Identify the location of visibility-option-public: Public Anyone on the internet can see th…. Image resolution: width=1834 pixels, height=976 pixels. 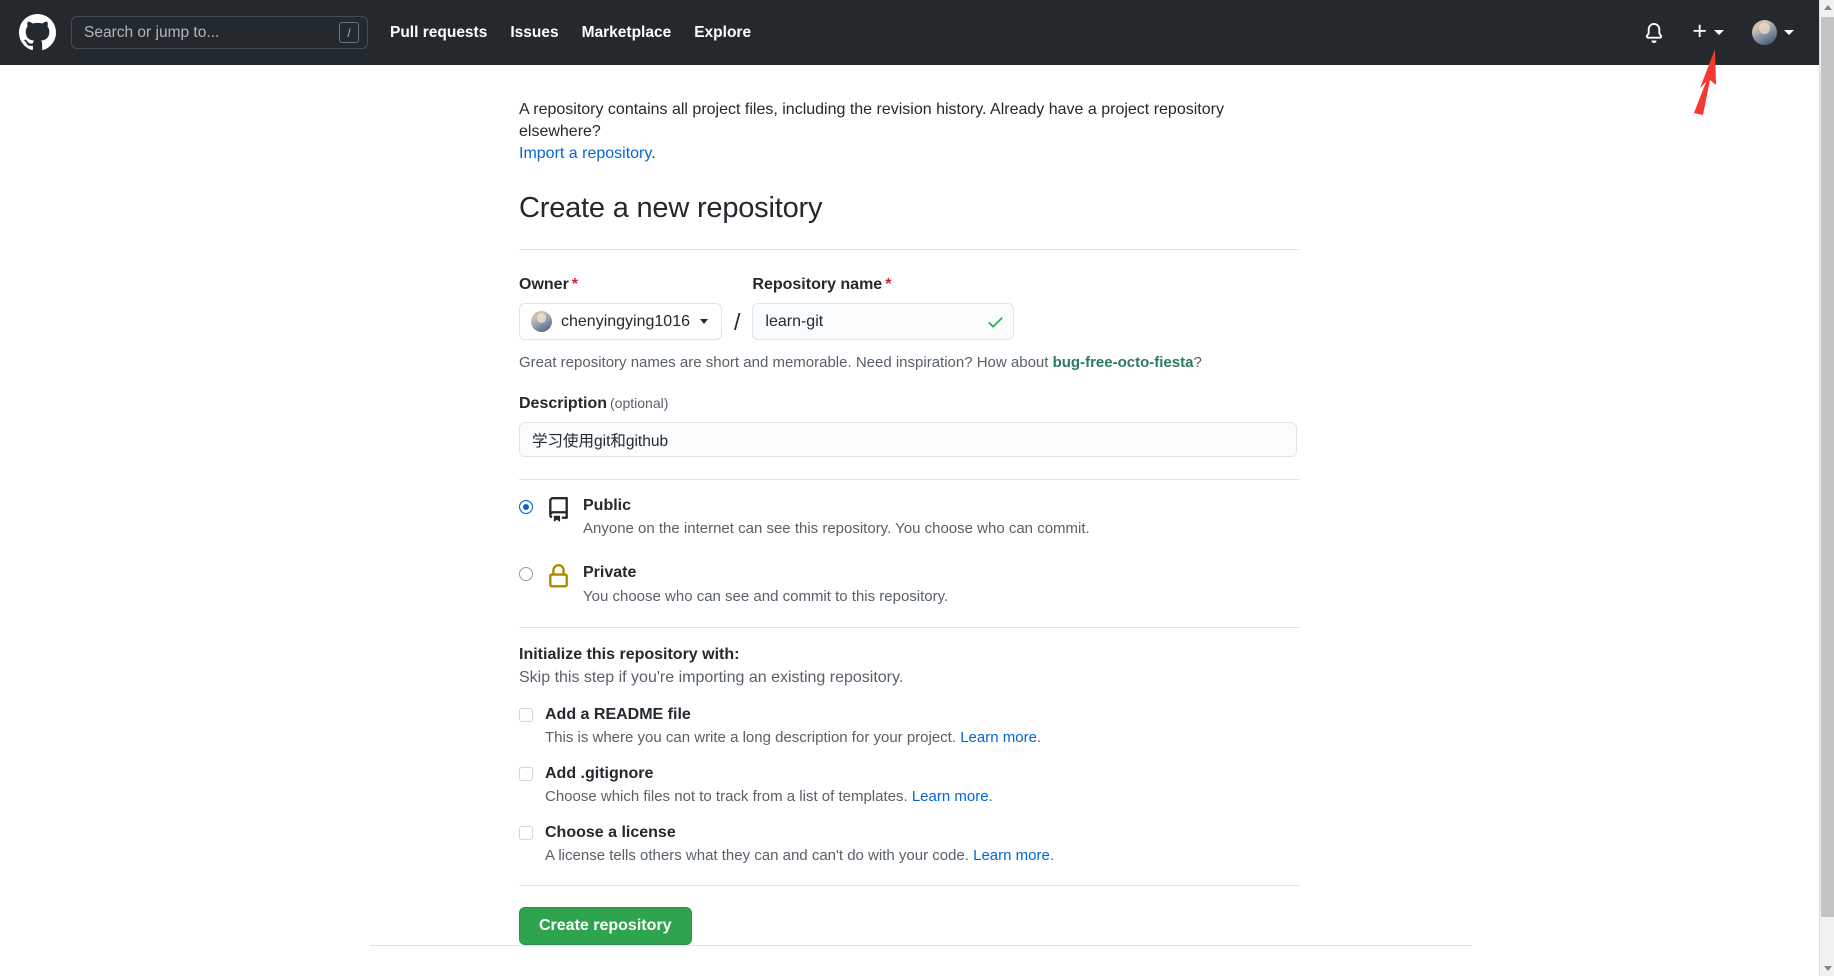
(909, 516).